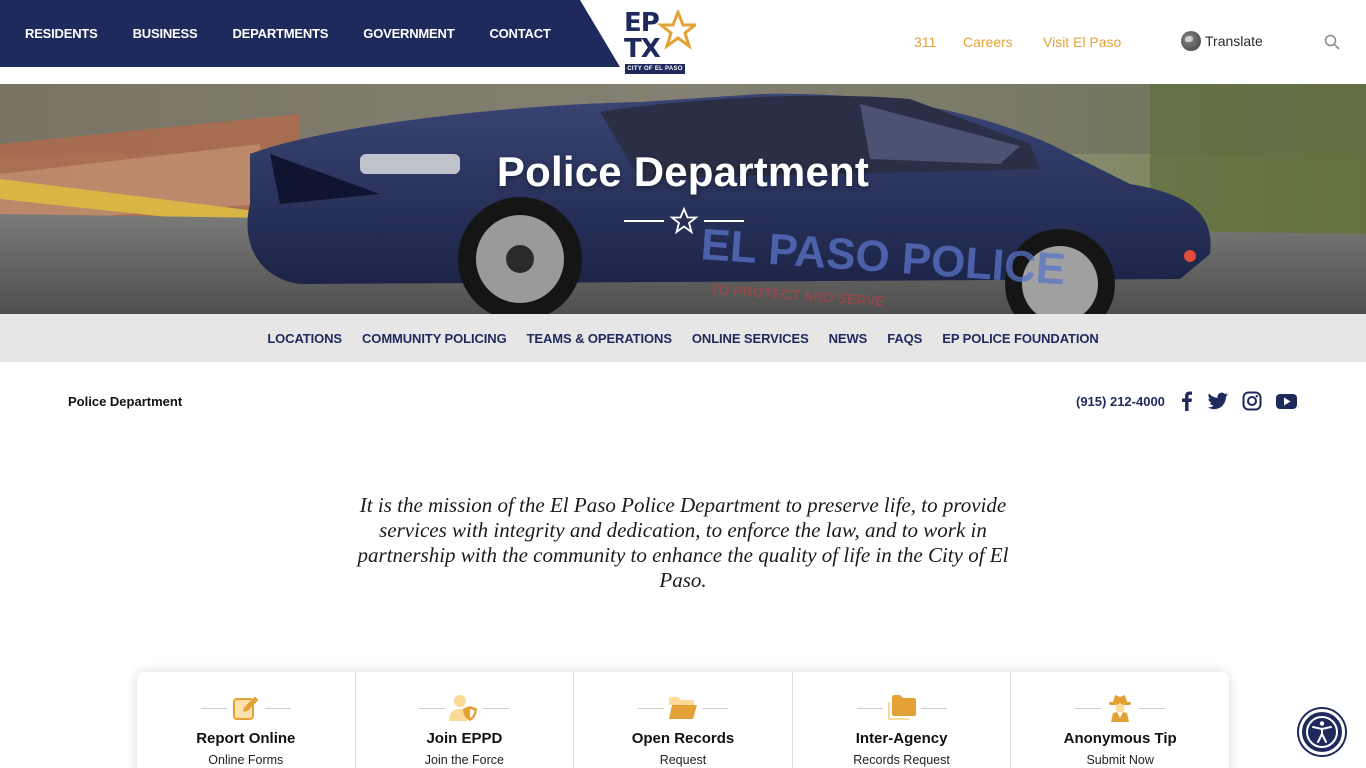 The height and width of the screenshot is (768, 1366). I want to click on card-subtitle: Online Forms, so click(246, 760).